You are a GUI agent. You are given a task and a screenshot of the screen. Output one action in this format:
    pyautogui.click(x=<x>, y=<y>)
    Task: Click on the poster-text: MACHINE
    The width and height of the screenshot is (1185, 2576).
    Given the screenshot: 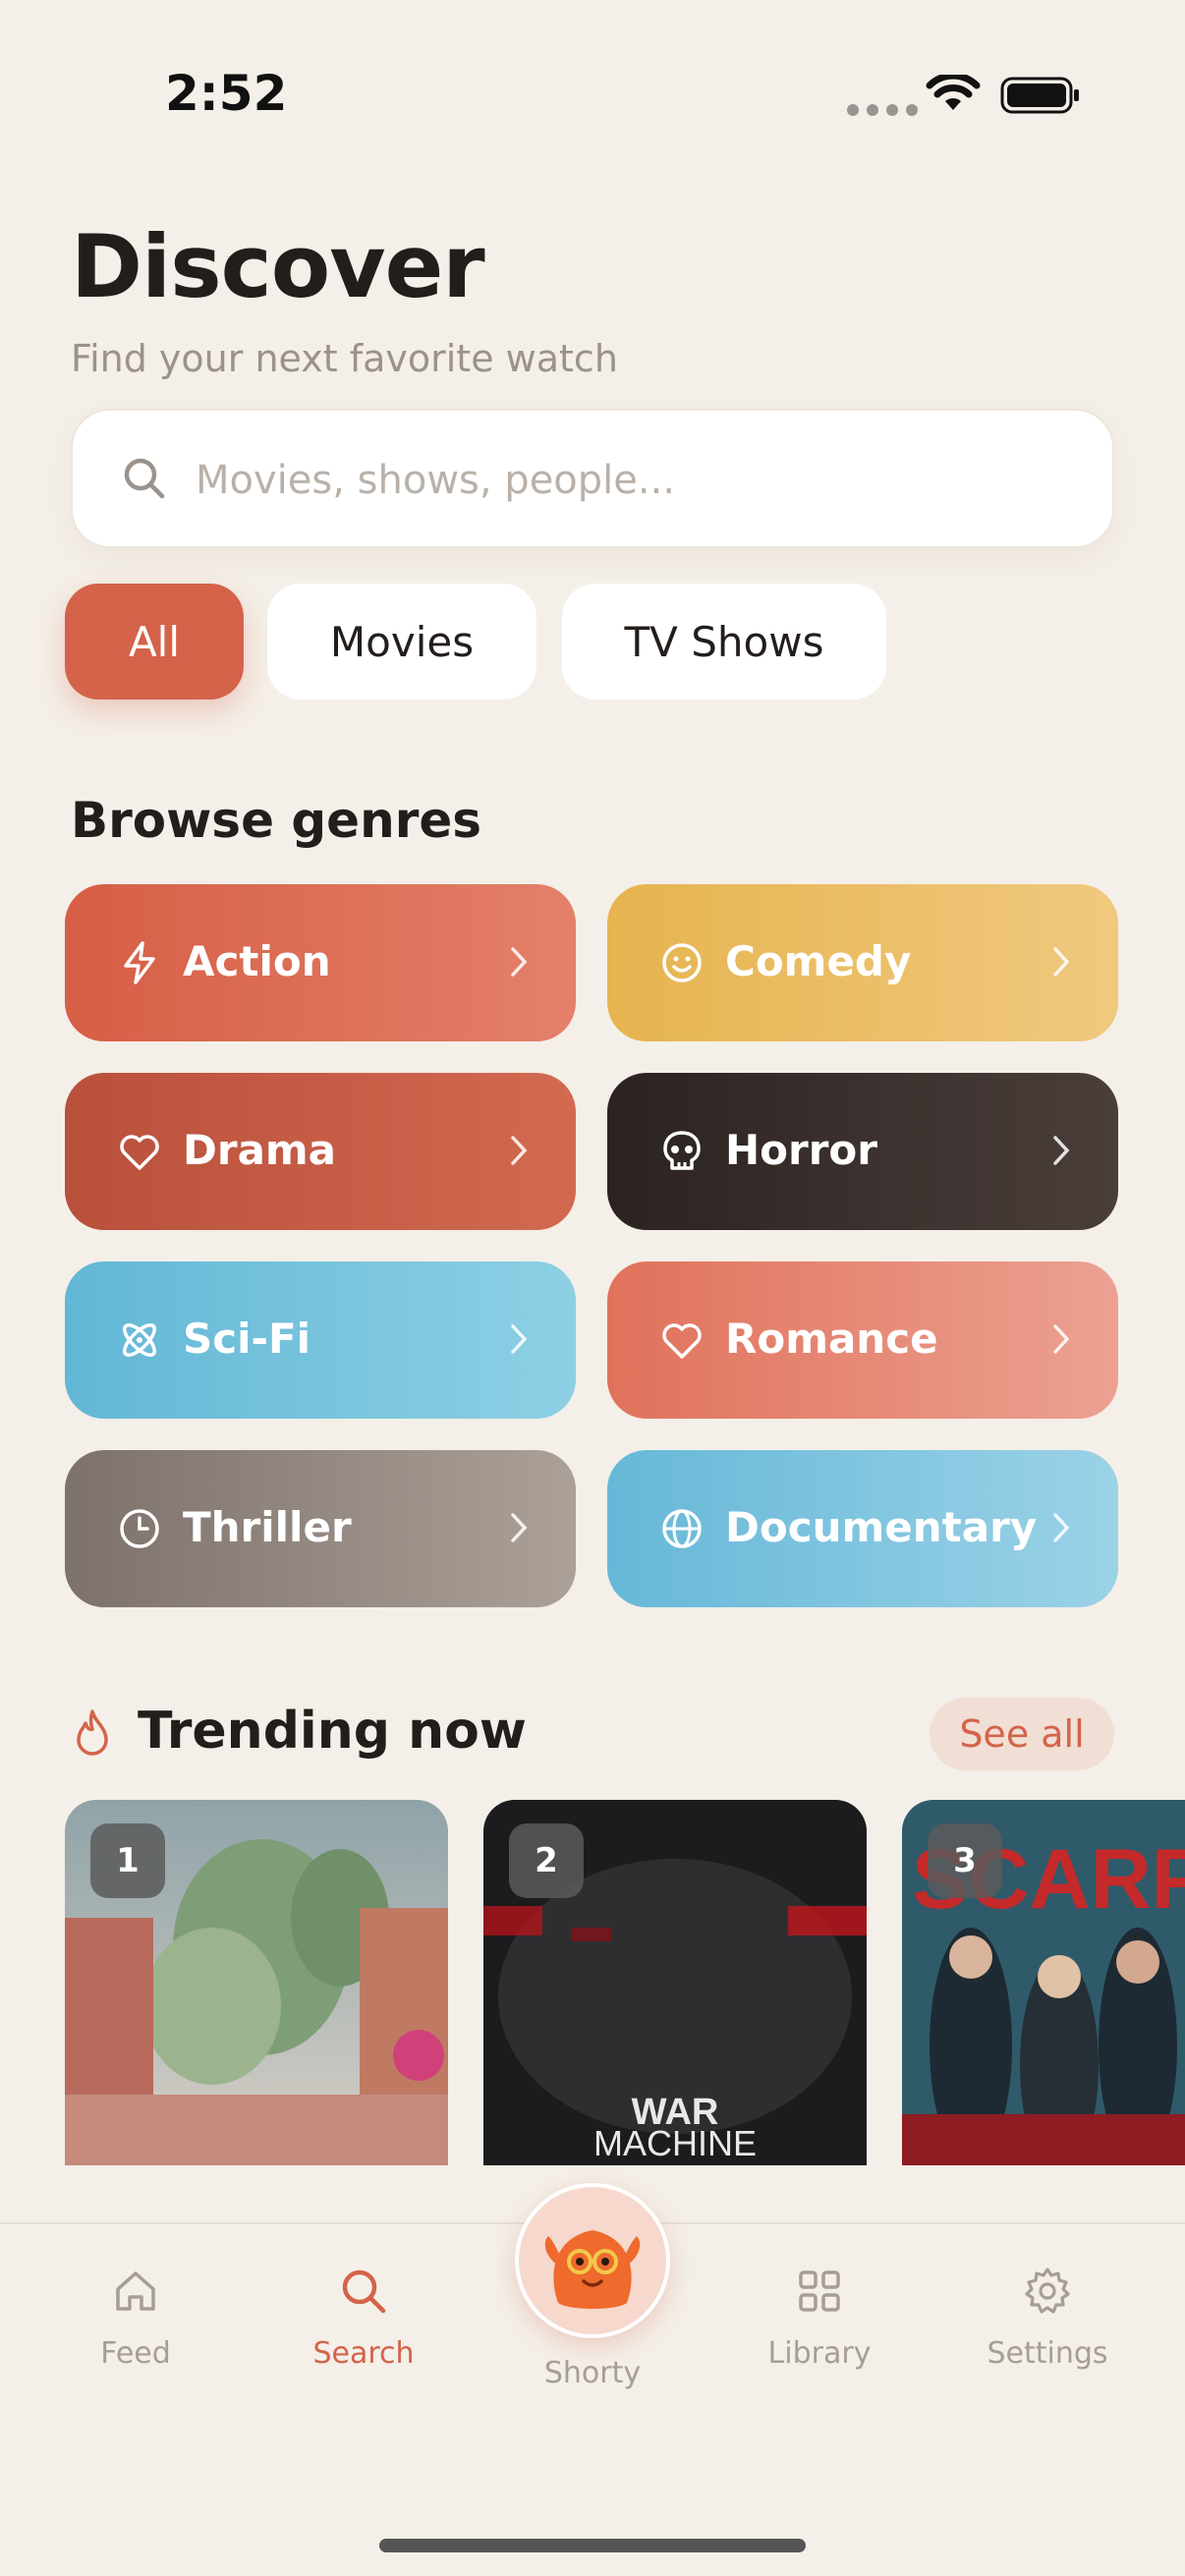 What is the action you would take?
    pyautogui.click(x=675, y=2143)
    